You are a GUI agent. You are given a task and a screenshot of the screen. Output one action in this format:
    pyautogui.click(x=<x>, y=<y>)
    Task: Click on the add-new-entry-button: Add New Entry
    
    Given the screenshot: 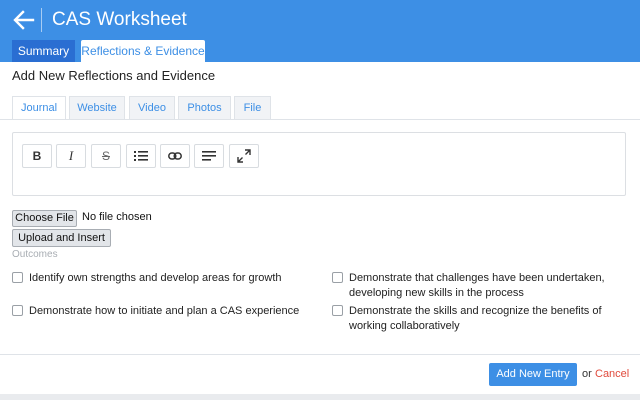 What is the action you would take?
    pyautogui.click(x=533, y=374)
    